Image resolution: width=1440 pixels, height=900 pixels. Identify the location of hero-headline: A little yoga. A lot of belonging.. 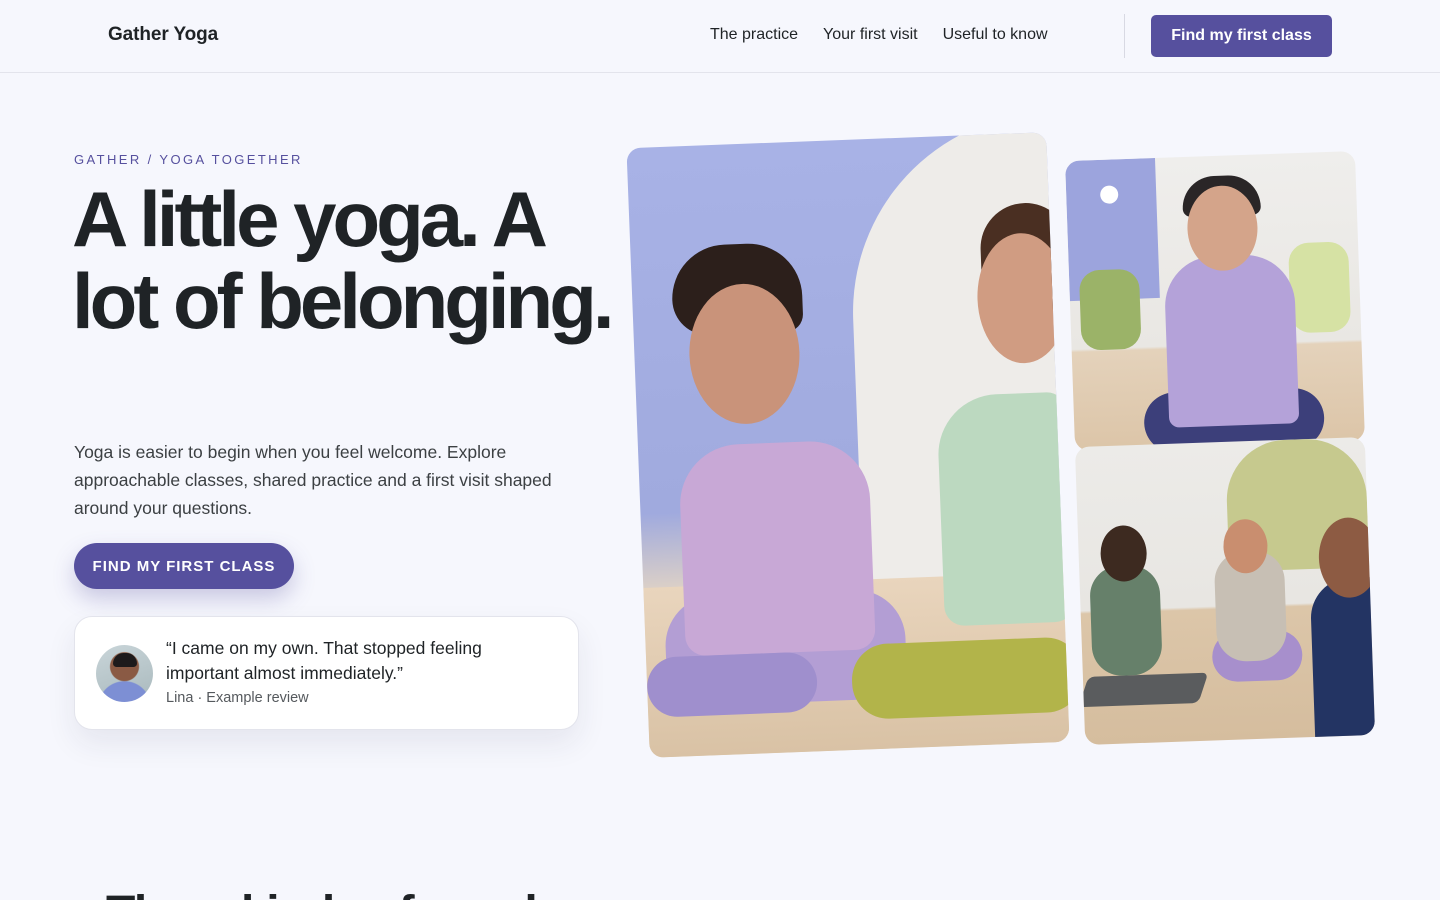
(343, 260).